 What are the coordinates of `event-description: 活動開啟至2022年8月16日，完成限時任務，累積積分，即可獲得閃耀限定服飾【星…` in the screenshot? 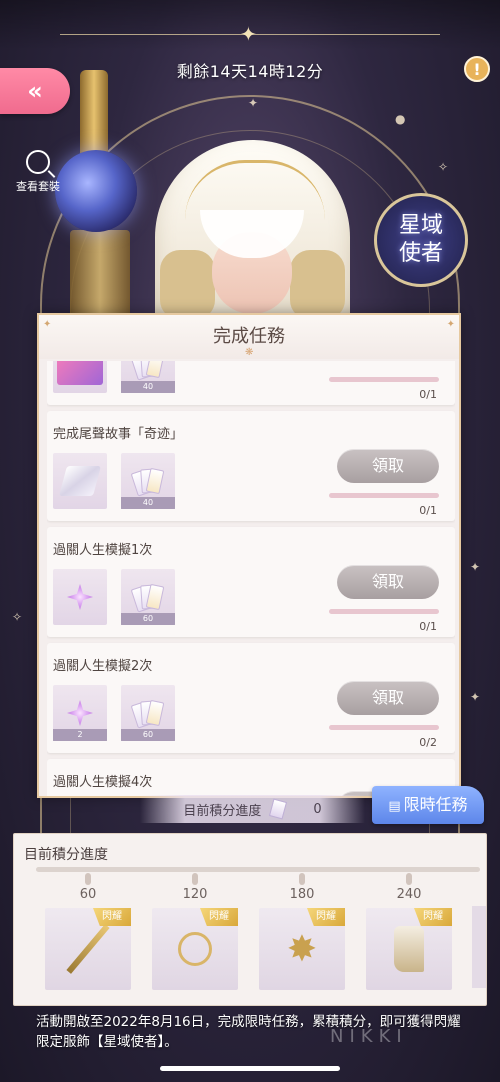 It's located at (248, 1032).